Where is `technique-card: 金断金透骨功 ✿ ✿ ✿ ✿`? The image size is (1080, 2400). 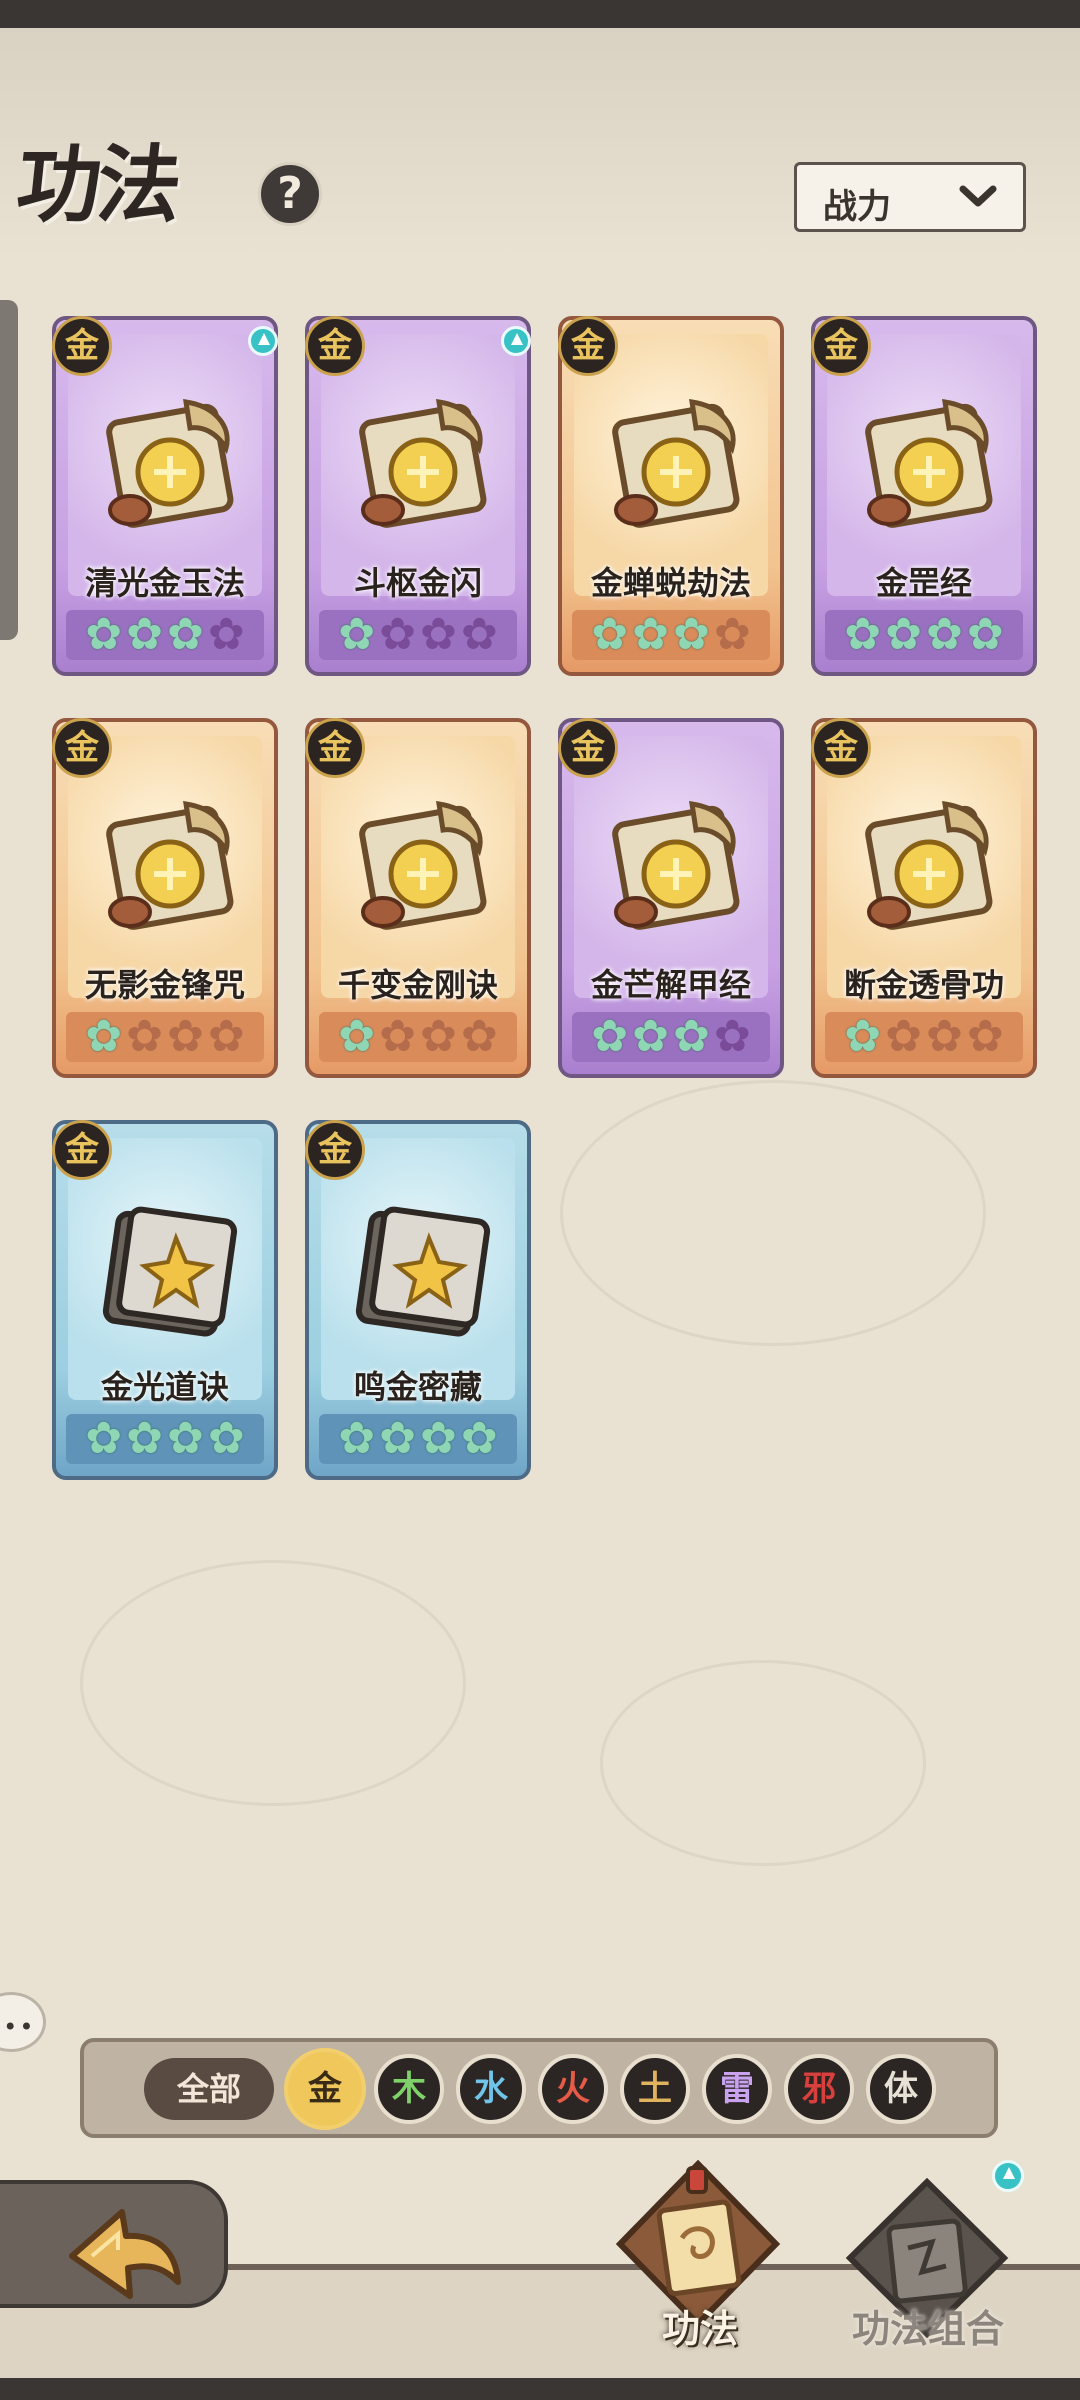 technique-card: 金断金透骨功 ✿ ✿ ✿ ✿ is located at coordinates (924, 898).